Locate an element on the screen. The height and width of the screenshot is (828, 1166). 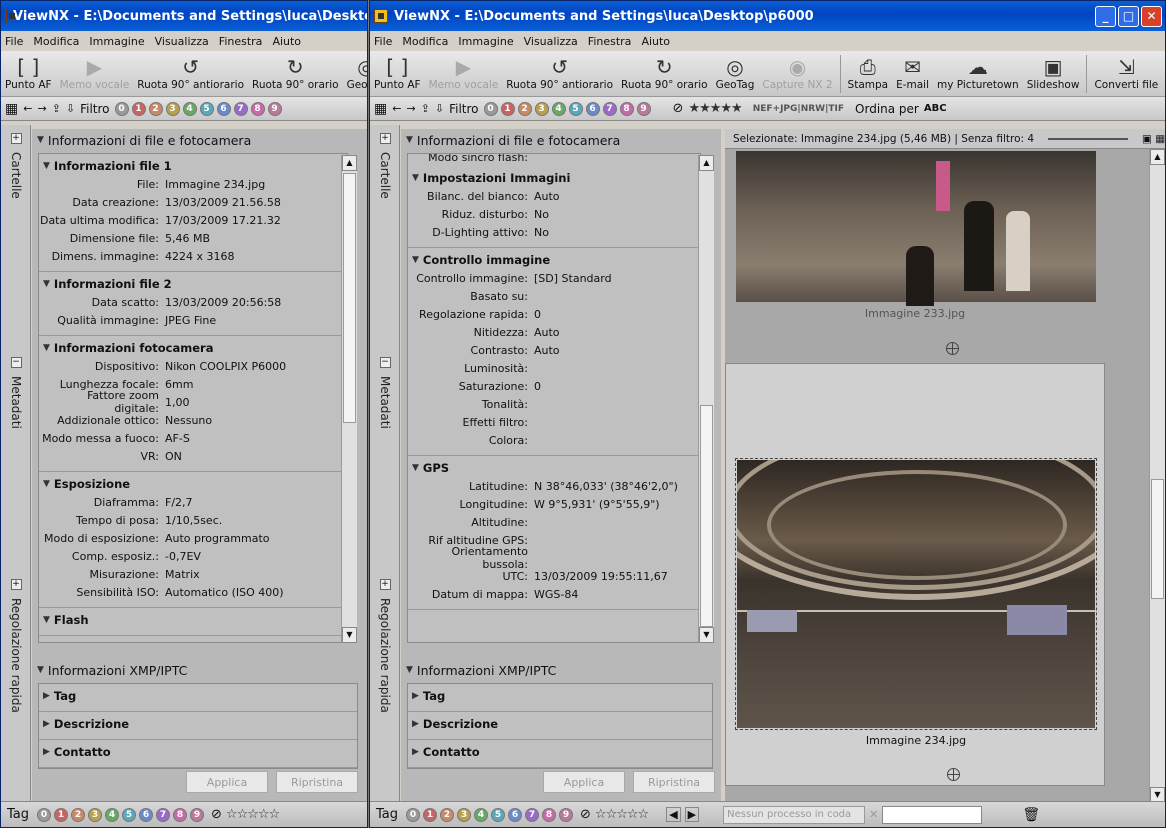
close-icon: ✕ is located at coordinates (1151, 16).